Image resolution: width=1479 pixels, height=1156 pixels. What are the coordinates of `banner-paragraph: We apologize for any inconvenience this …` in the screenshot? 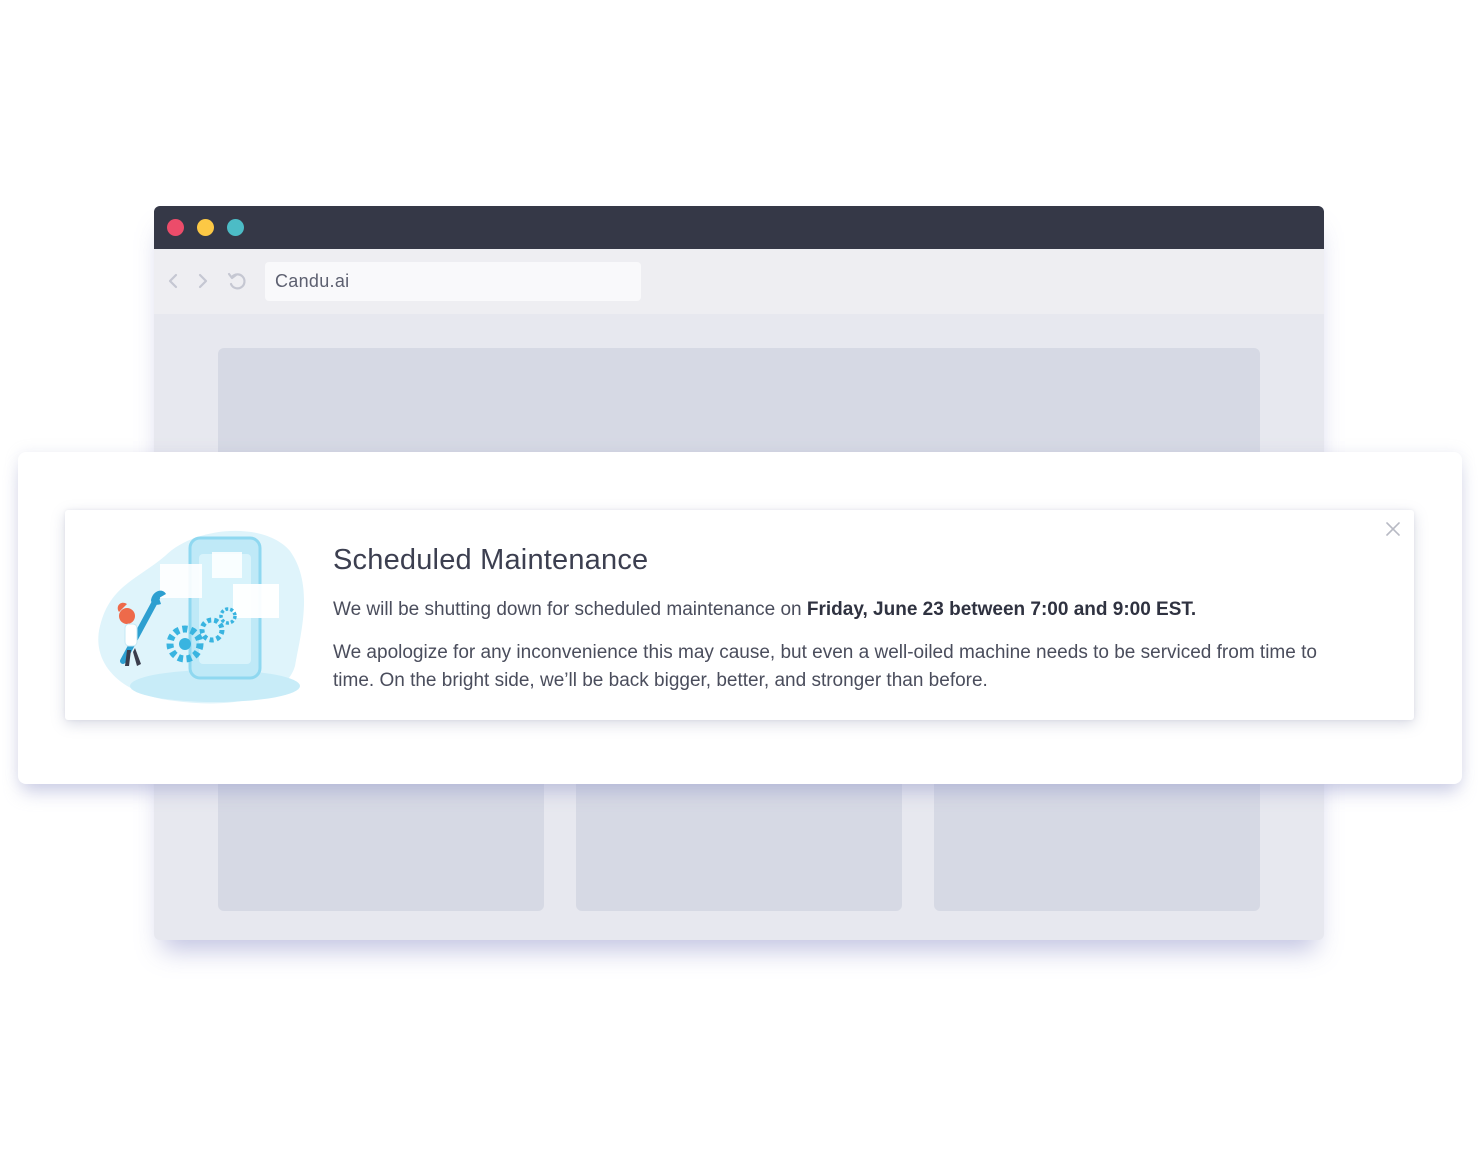 It's located at (825, 666).